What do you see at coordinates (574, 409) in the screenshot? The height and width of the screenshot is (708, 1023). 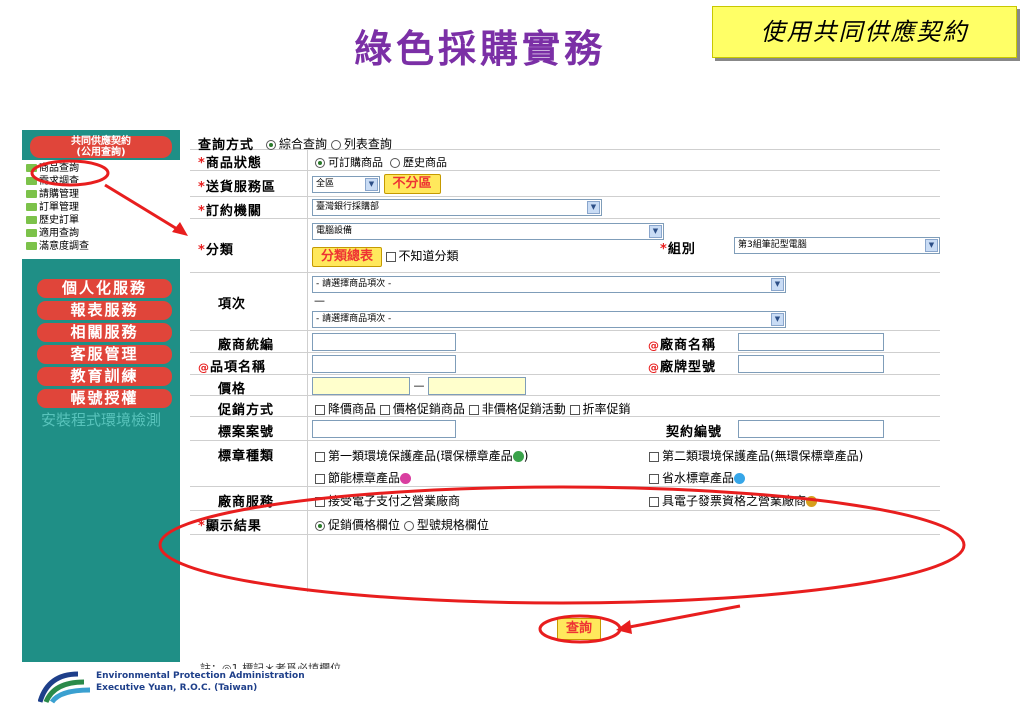 I see `promo-rate-checkbox` at bounding box center [574, 409].